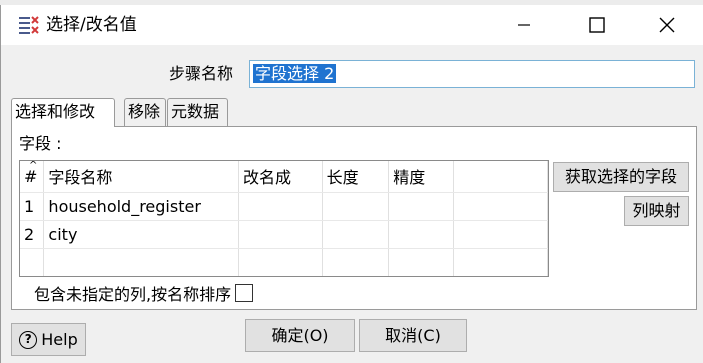  Describe the element at coordinates (133, 294) in the screenshot. I see `include-unspecified-label: 包含未指定的列,按名称排序` at that location.